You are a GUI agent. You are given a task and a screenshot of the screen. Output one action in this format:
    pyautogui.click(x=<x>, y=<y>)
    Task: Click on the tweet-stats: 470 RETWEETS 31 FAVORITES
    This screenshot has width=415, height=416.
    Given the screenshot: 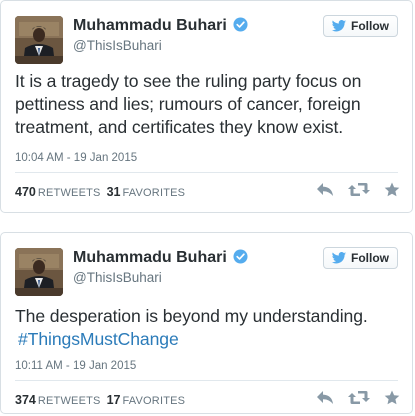 What is the action you would take?
    pyautogui.click(x=100, y=192)
    